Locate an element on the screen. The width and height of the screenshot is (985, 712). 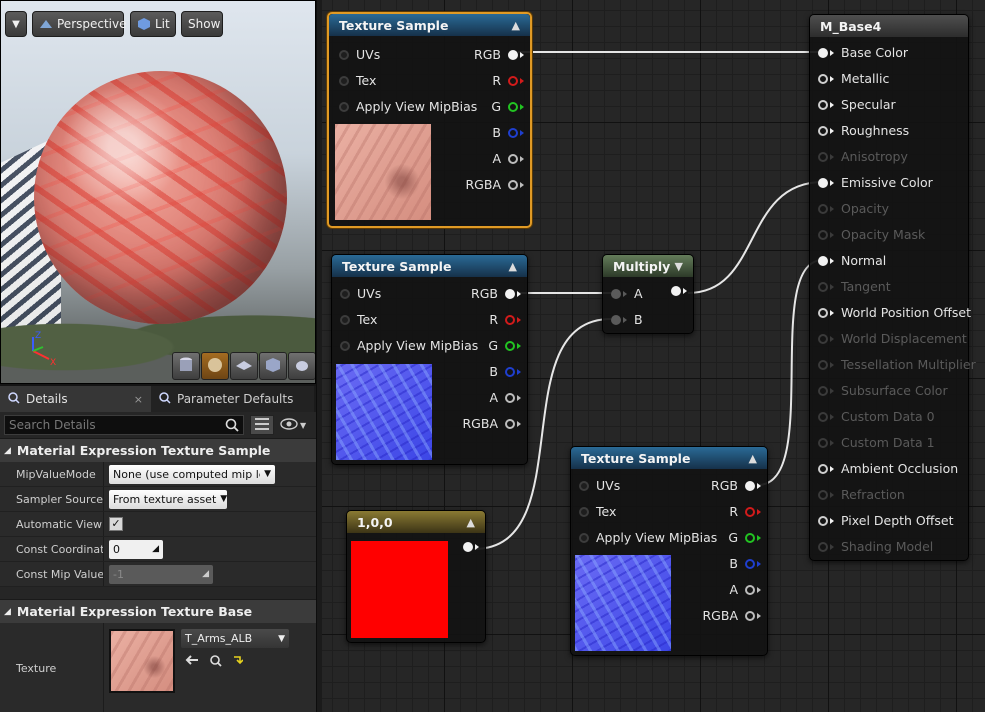
reset-arrow-icon is located at coordinates (238, 662).